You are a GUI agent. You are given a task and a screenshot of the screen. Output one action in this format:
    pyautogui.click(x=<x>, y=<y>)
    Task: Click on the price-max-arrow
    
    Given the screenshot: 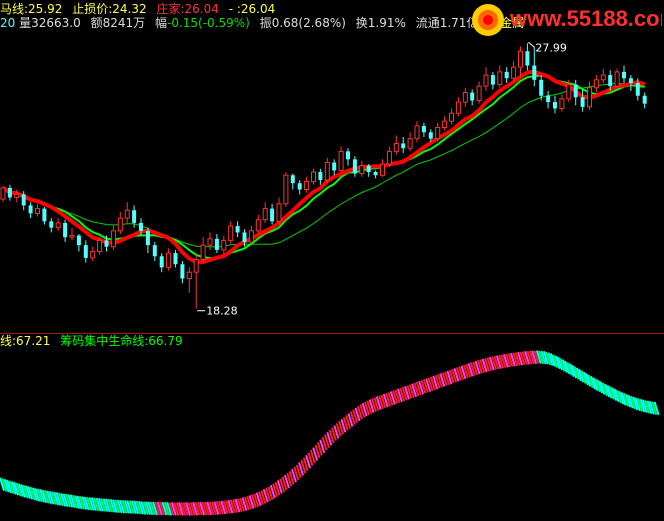 What is the action you would take?
    pyautogui.click(x=531, y=44)
    